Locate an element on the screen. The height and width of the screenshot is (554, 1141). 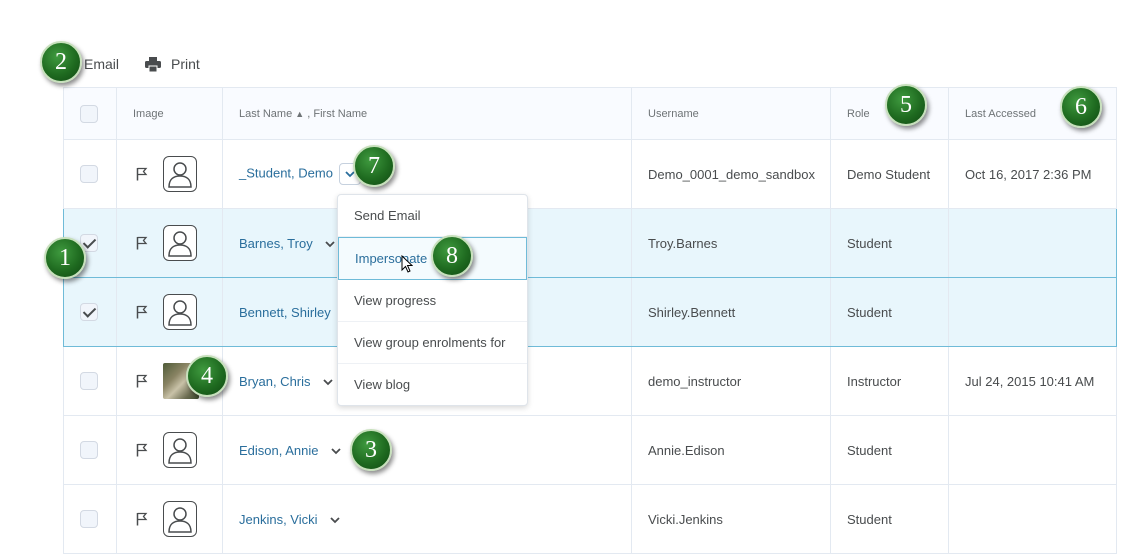
sort-ascending-icon: ▲ is located at coordinates (300, 113).